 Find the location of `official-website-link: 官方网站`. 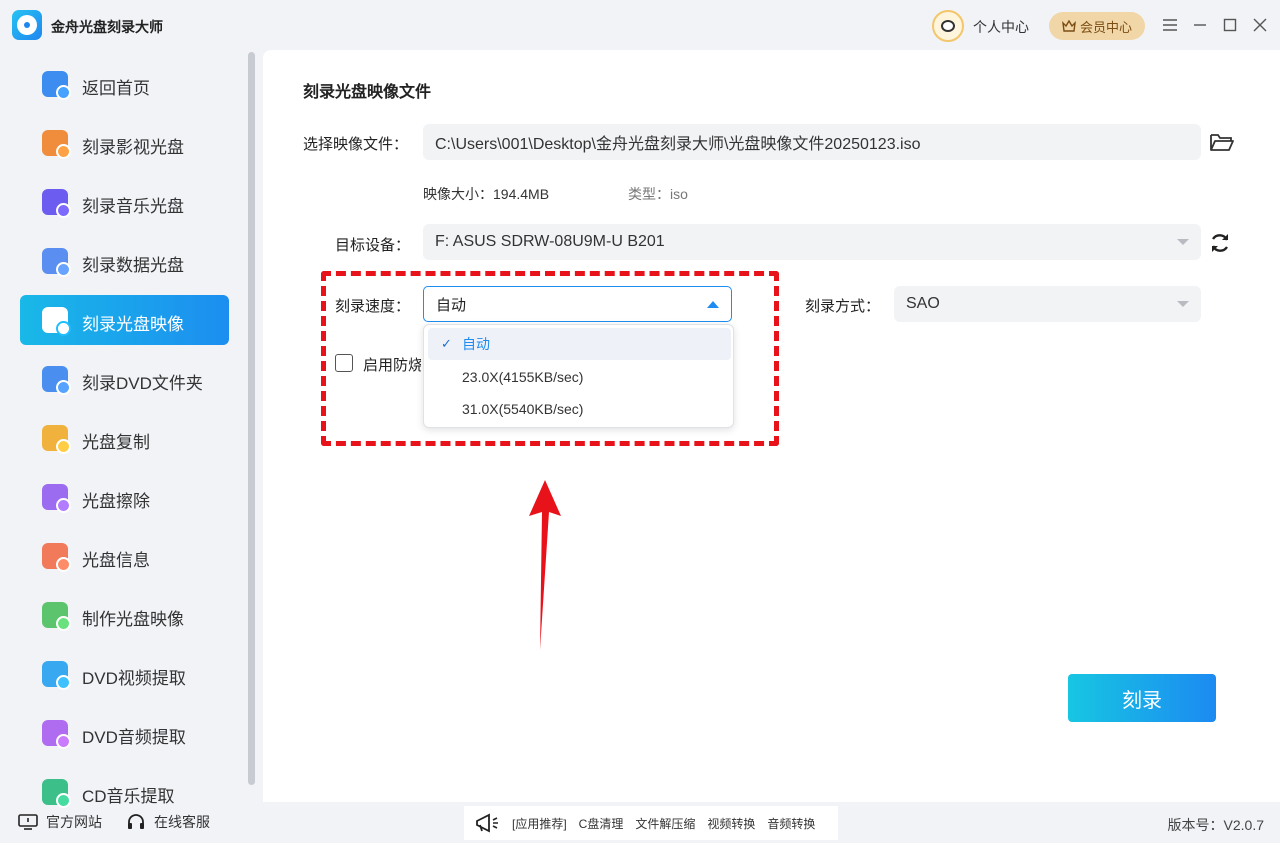

official-website-link: 官方网站 is located at coordinates (60, 822).